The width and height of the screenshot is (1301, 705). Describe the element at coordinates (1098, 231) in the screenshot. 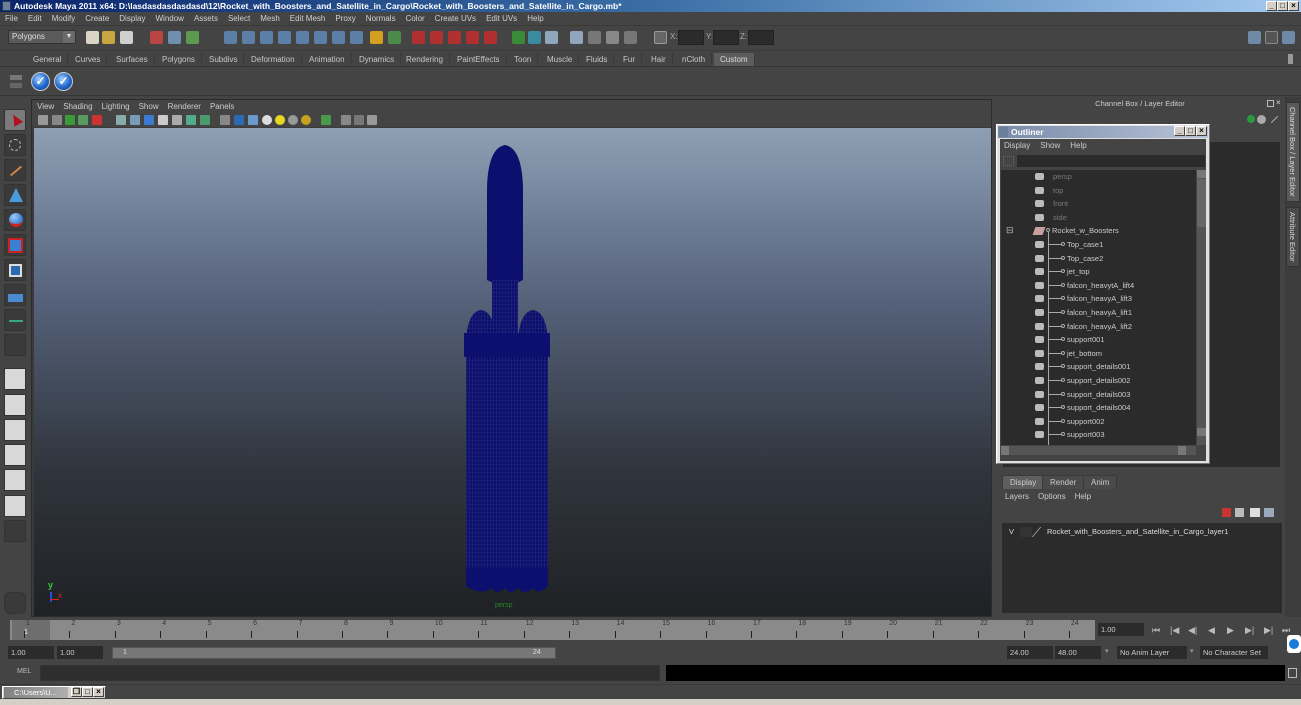

I see `outliner-item-root: ⊟ Rocket_w_Boosters` at that location.